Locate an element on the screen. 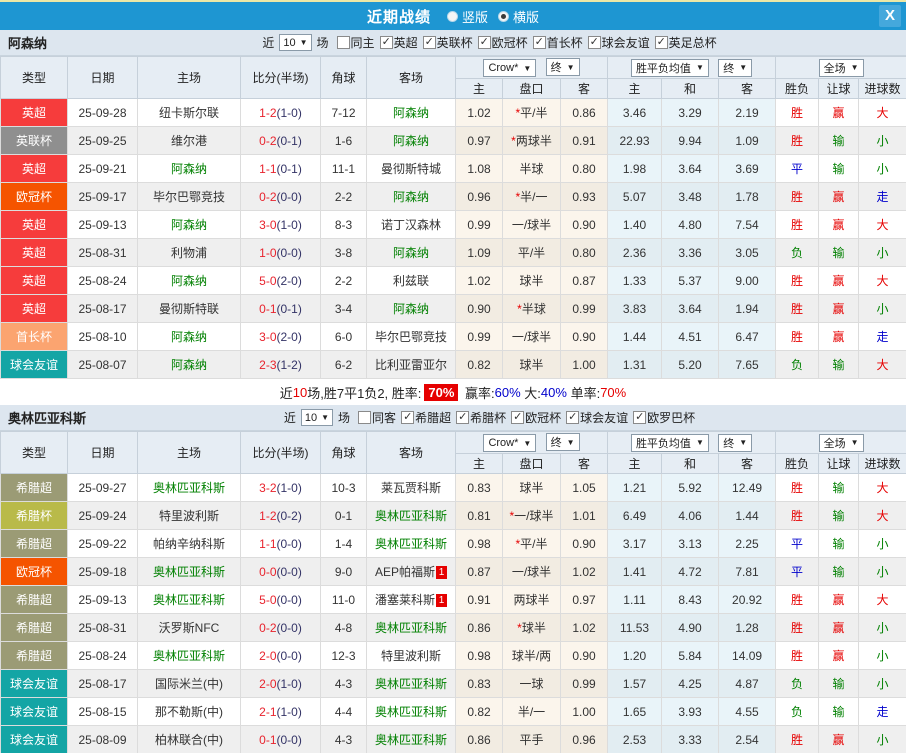 The width and height of the screenshot is (906, 753). close-icon: X is located at coordinates (890, 16).